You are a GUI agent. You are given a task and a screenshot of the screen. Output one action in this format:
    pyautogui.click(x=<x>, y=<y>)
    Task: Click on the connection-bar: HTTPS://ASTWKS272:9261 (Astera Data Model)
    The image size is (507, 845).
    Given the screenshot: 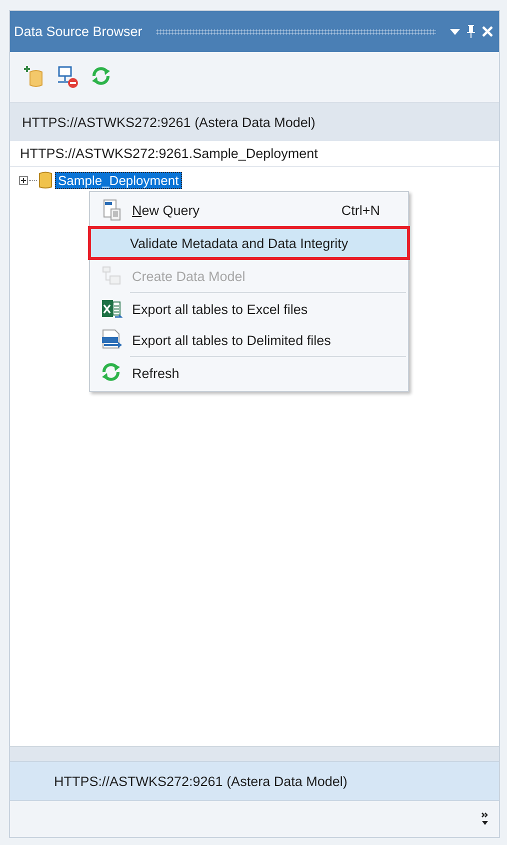 What is the action you would take?
    pyautogui.click(x=254, y=781)
    